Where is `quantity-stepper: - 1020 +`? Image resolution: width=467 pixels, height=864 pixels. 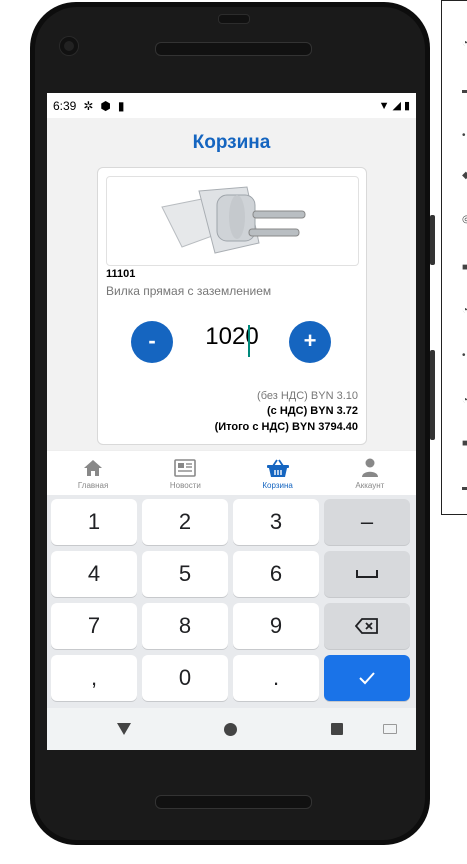
quantity-stepper: - 1020 + is located at coordinates (232, 342).